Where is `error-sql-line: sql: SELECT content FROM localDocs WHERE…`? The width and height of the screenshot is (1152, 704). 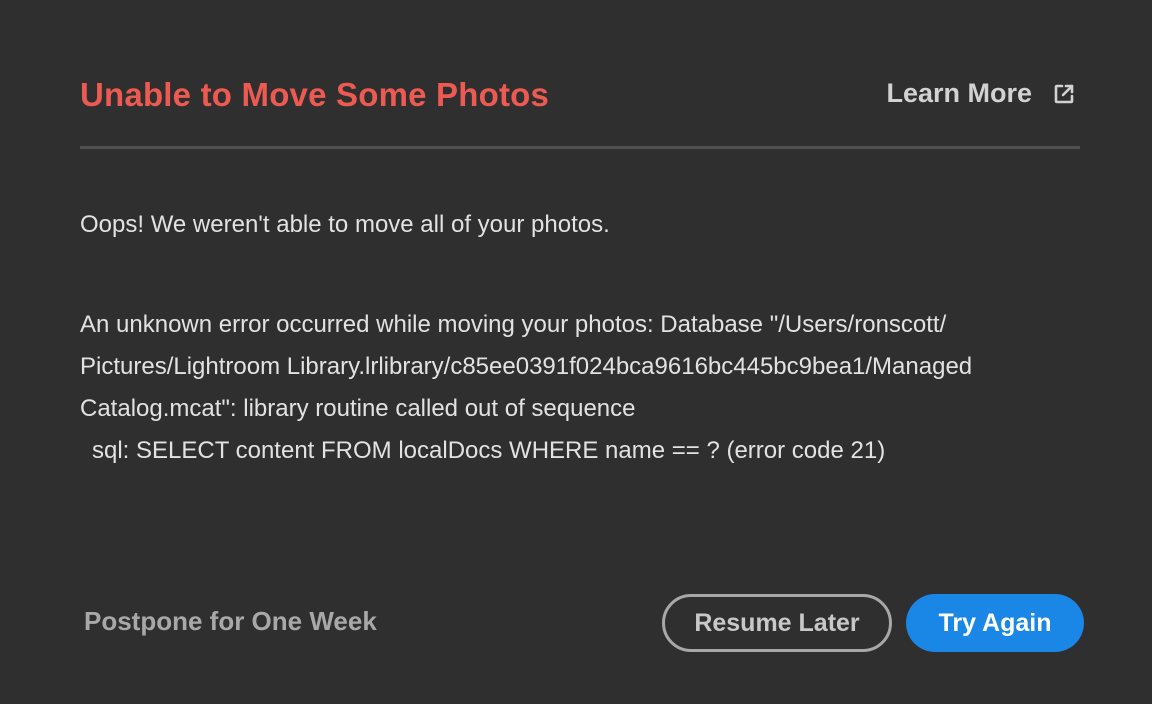 error-sql-line: sql: SELECT content FROM localDocs WHERE… is located at coordinates (489, 450).